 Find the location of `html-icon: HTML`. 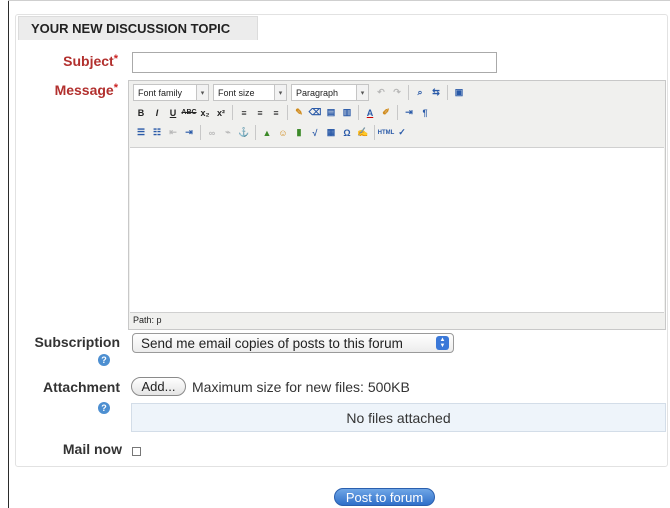

html-icon: HTML is located at coordinates (386, 132).